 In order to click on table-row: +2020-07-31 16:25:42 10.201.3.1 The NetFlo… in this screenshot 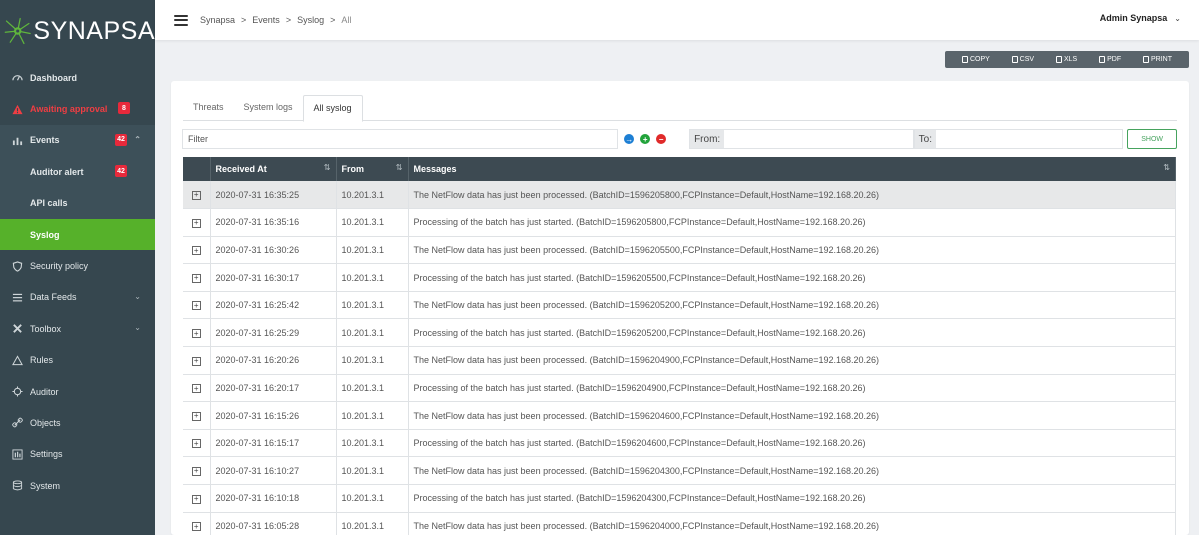, I will do `click(679, 305)`.